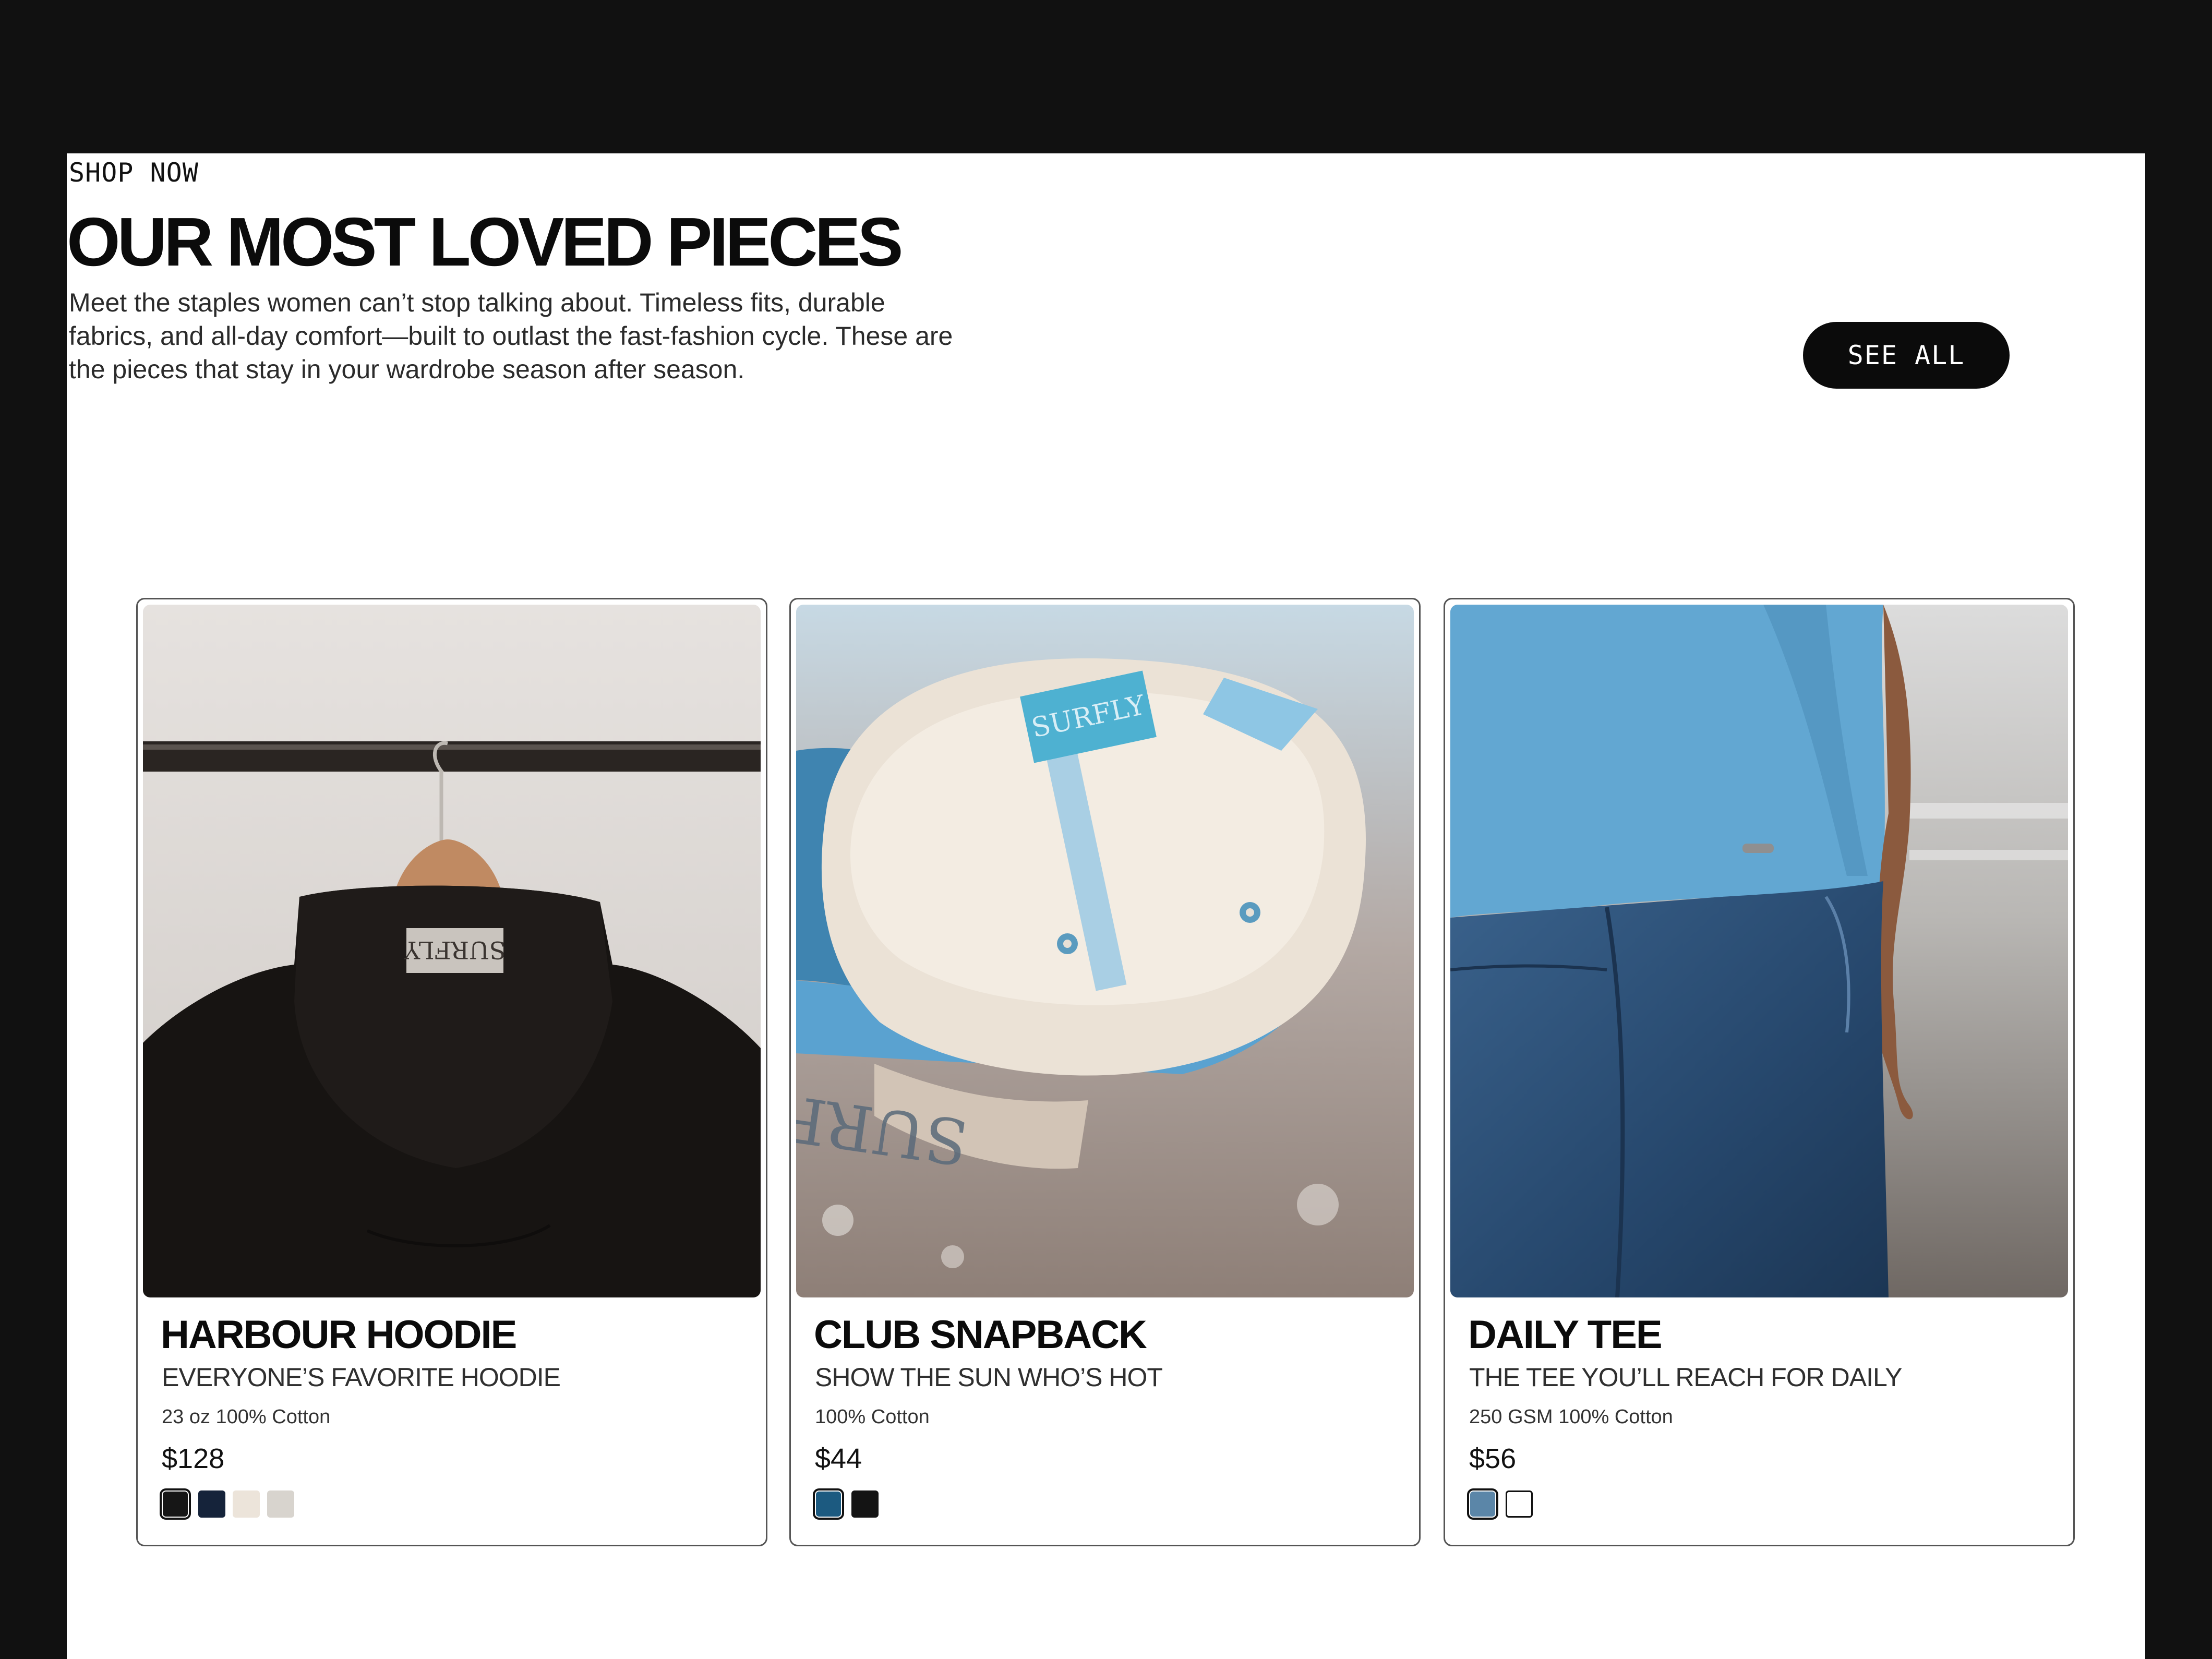  Describe the element at coordinates (1907, 356) in the screenshot. I see `see-all-button: SEE ALL` at that location.